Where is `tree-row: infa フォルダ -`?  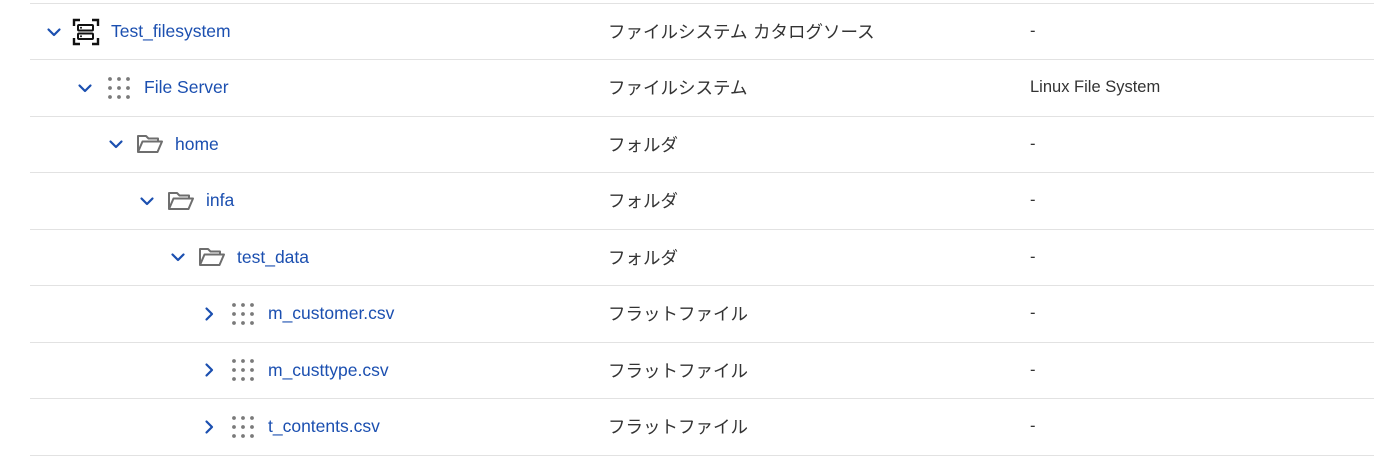 tree-row: infa フォルダ - is located at coordinates (702, 201).